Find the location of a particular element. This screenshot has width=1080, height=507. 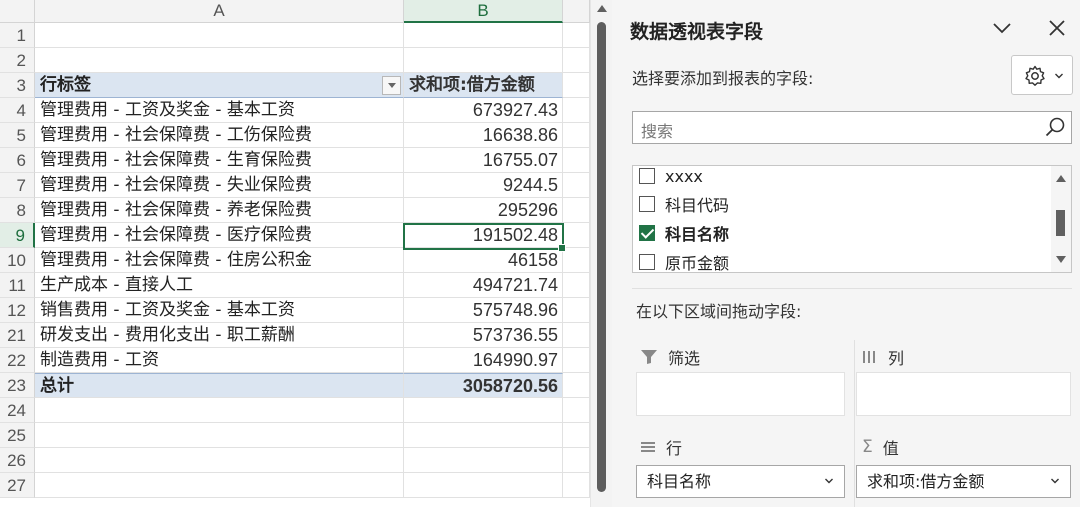

row-number: 4 is located at coordinates (17, 110).